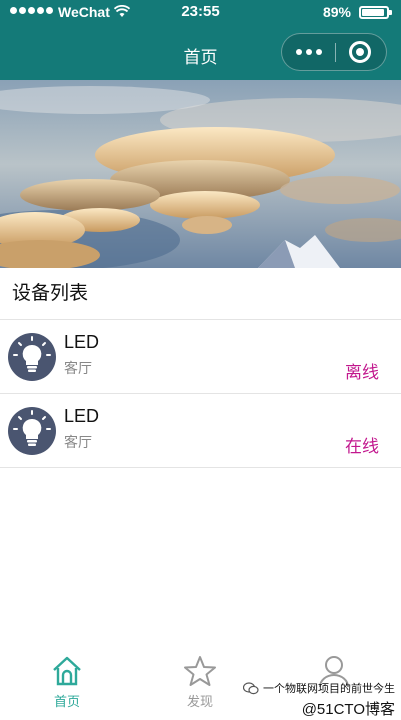 The height and width of the screenshot is (720, 401). I want to click on device-status: 在线, so click(362, 446).